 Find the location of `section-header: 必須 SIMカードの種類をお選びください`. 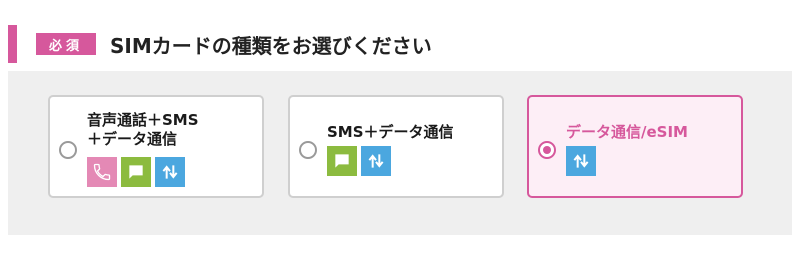

section-header: 必須 SIMカードの種類をお選びください is located at coordinates (220, 44).